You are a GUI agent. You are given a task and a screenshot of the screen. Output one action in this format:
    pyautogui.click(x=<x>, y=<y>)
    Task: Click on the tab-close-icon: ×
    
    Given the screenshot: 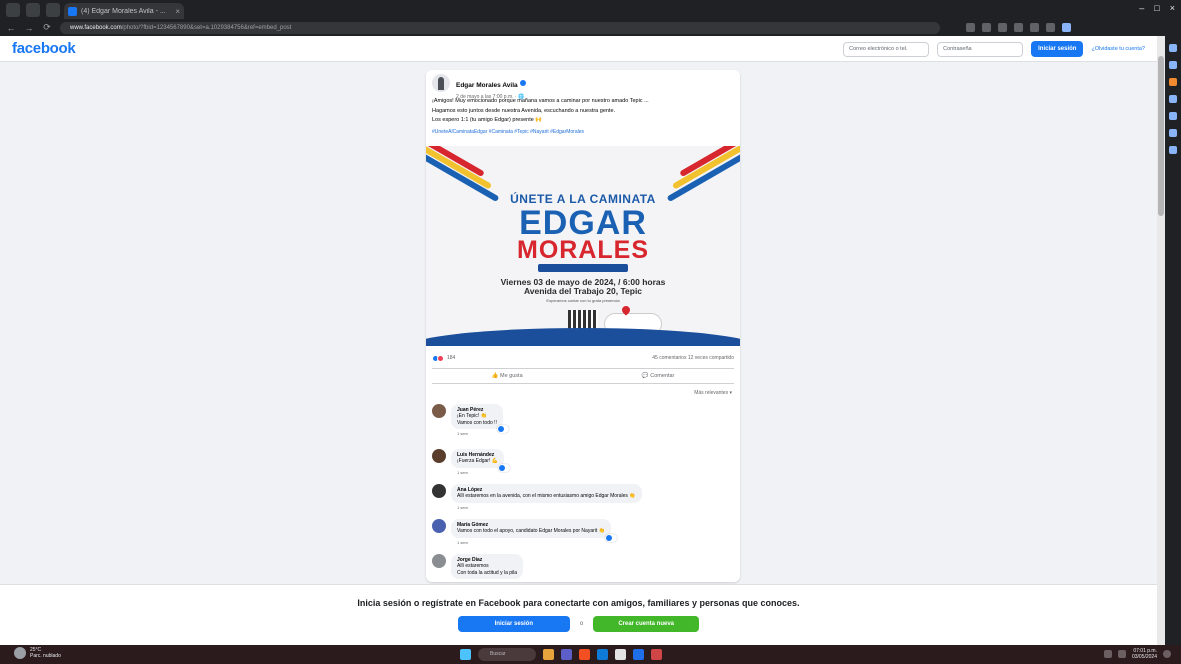 What is the action you would take?
    pyautogui.click(x=177, y=11)
    